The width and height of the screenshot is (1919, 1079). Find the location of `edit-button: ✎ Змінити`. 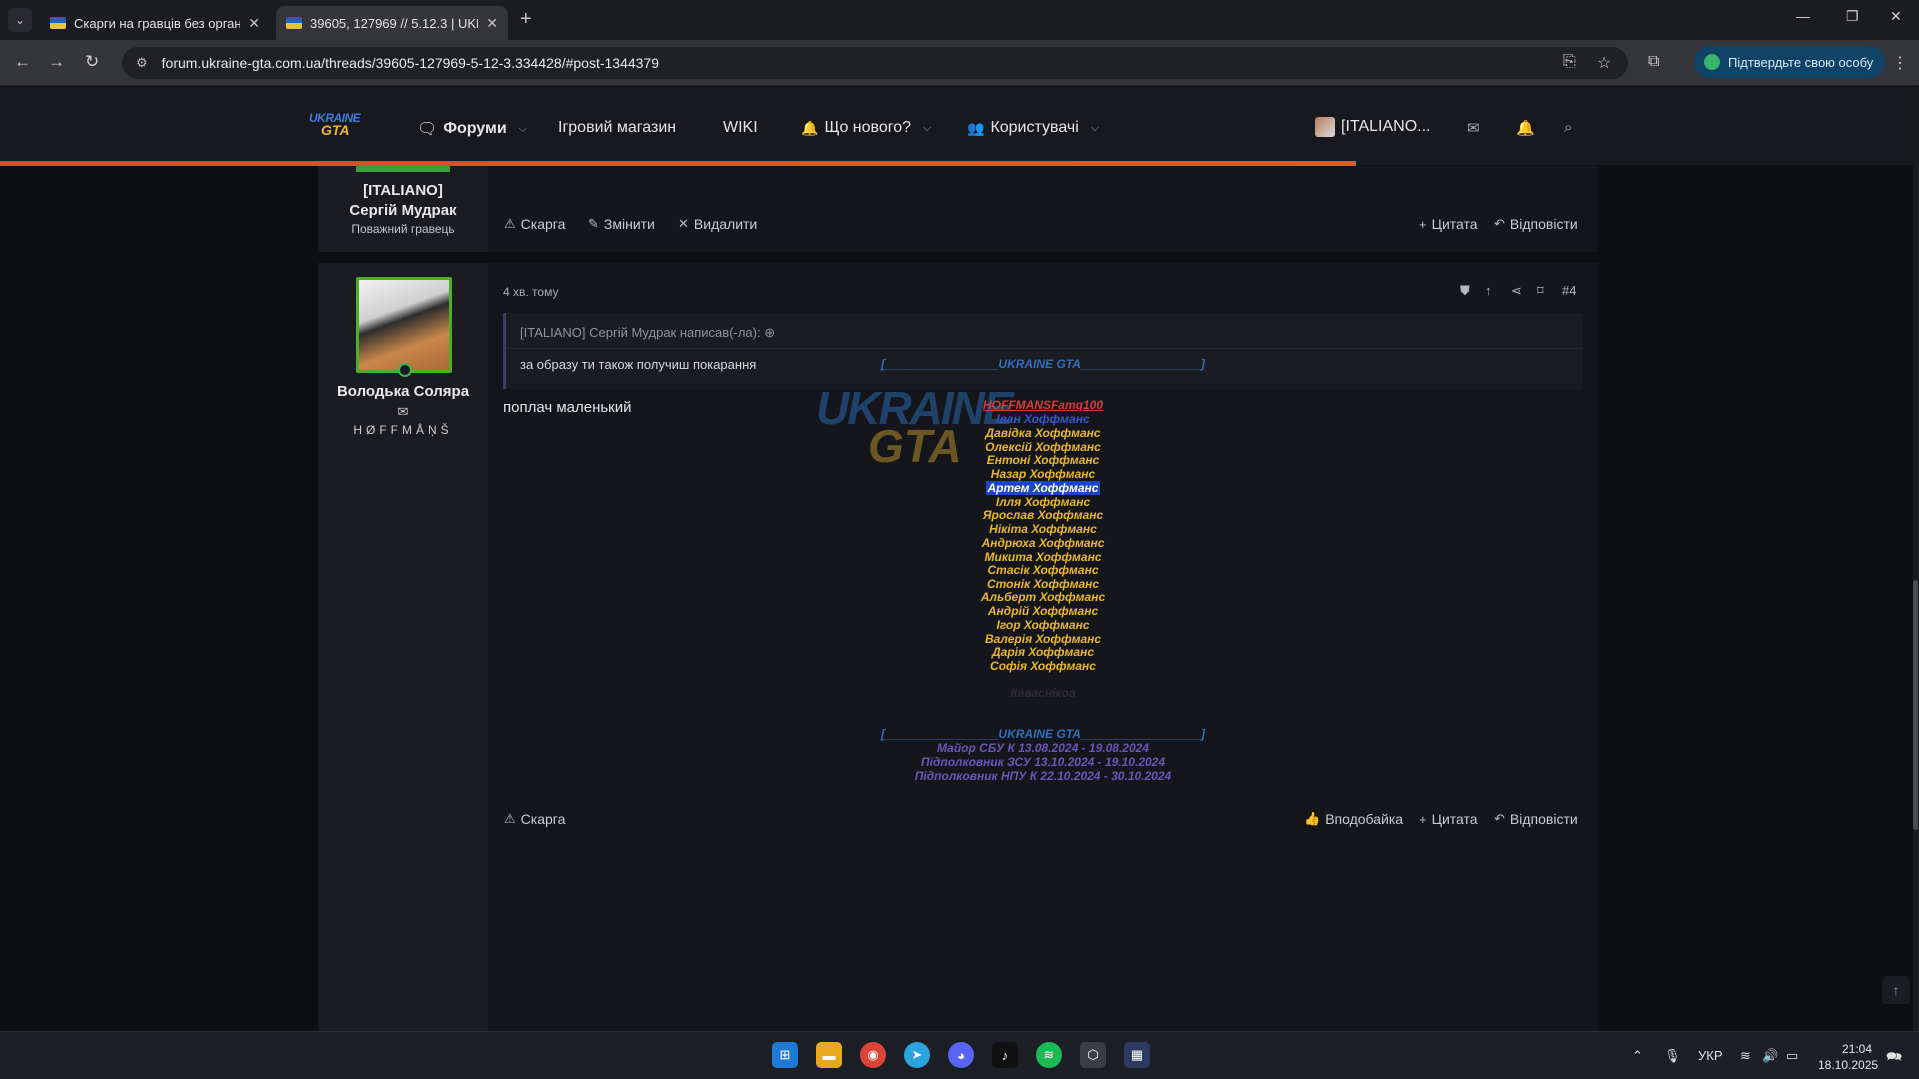

edit-button: ✎ Змінити is located at coordinates (621, 224).